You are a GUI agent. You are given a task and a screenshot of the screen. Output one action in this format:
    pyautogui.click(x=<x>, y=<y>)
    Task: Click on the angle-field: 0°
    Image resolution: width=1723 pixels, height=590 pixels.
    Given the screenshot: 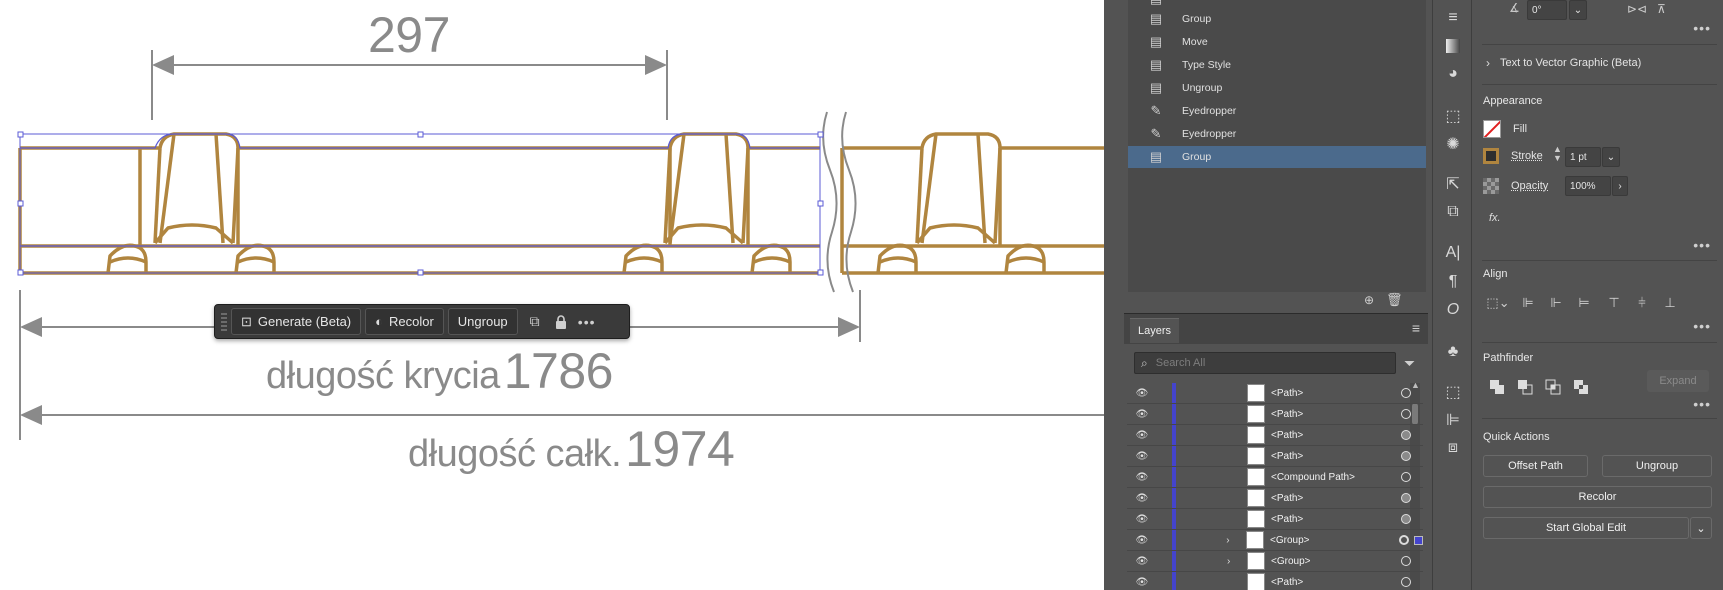 What is the action you would take?
    pyautogui.click(x=1547, y=10)
    